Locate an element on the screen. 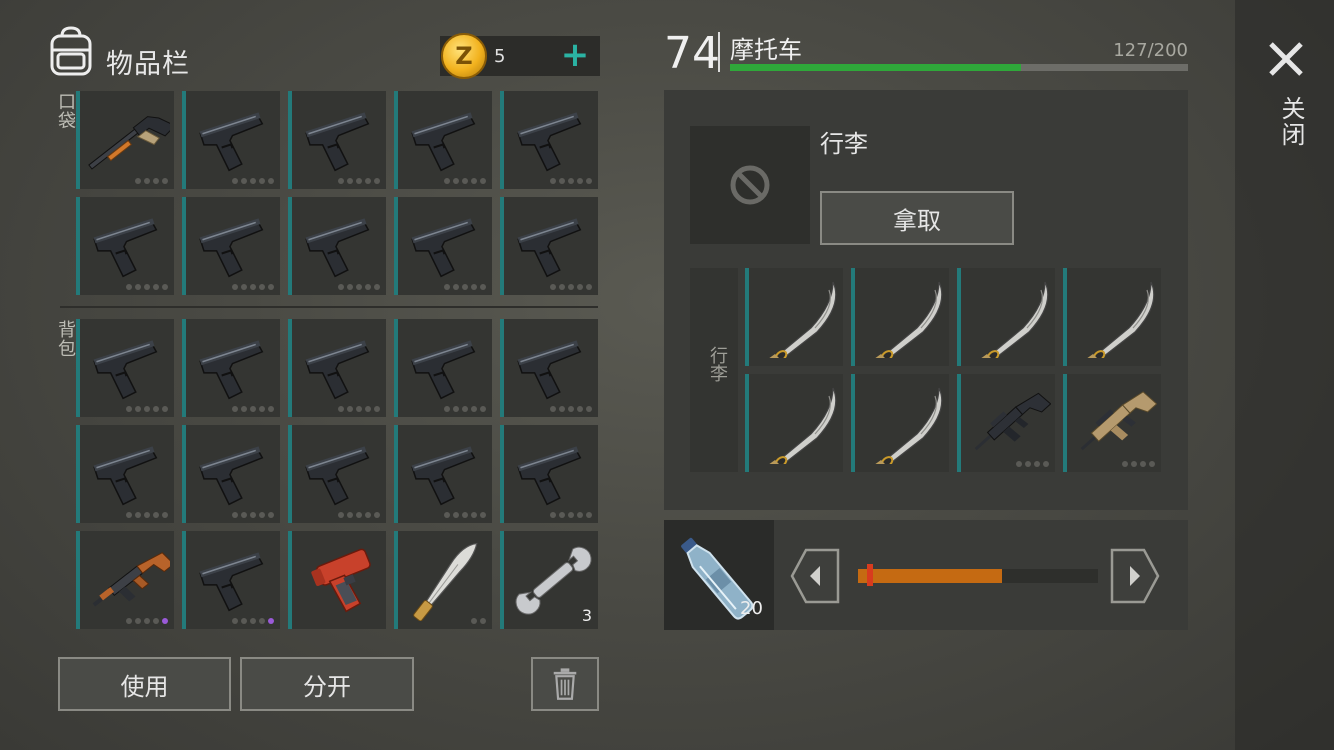  arrow-left-icon is located at coordinates (815, 576).